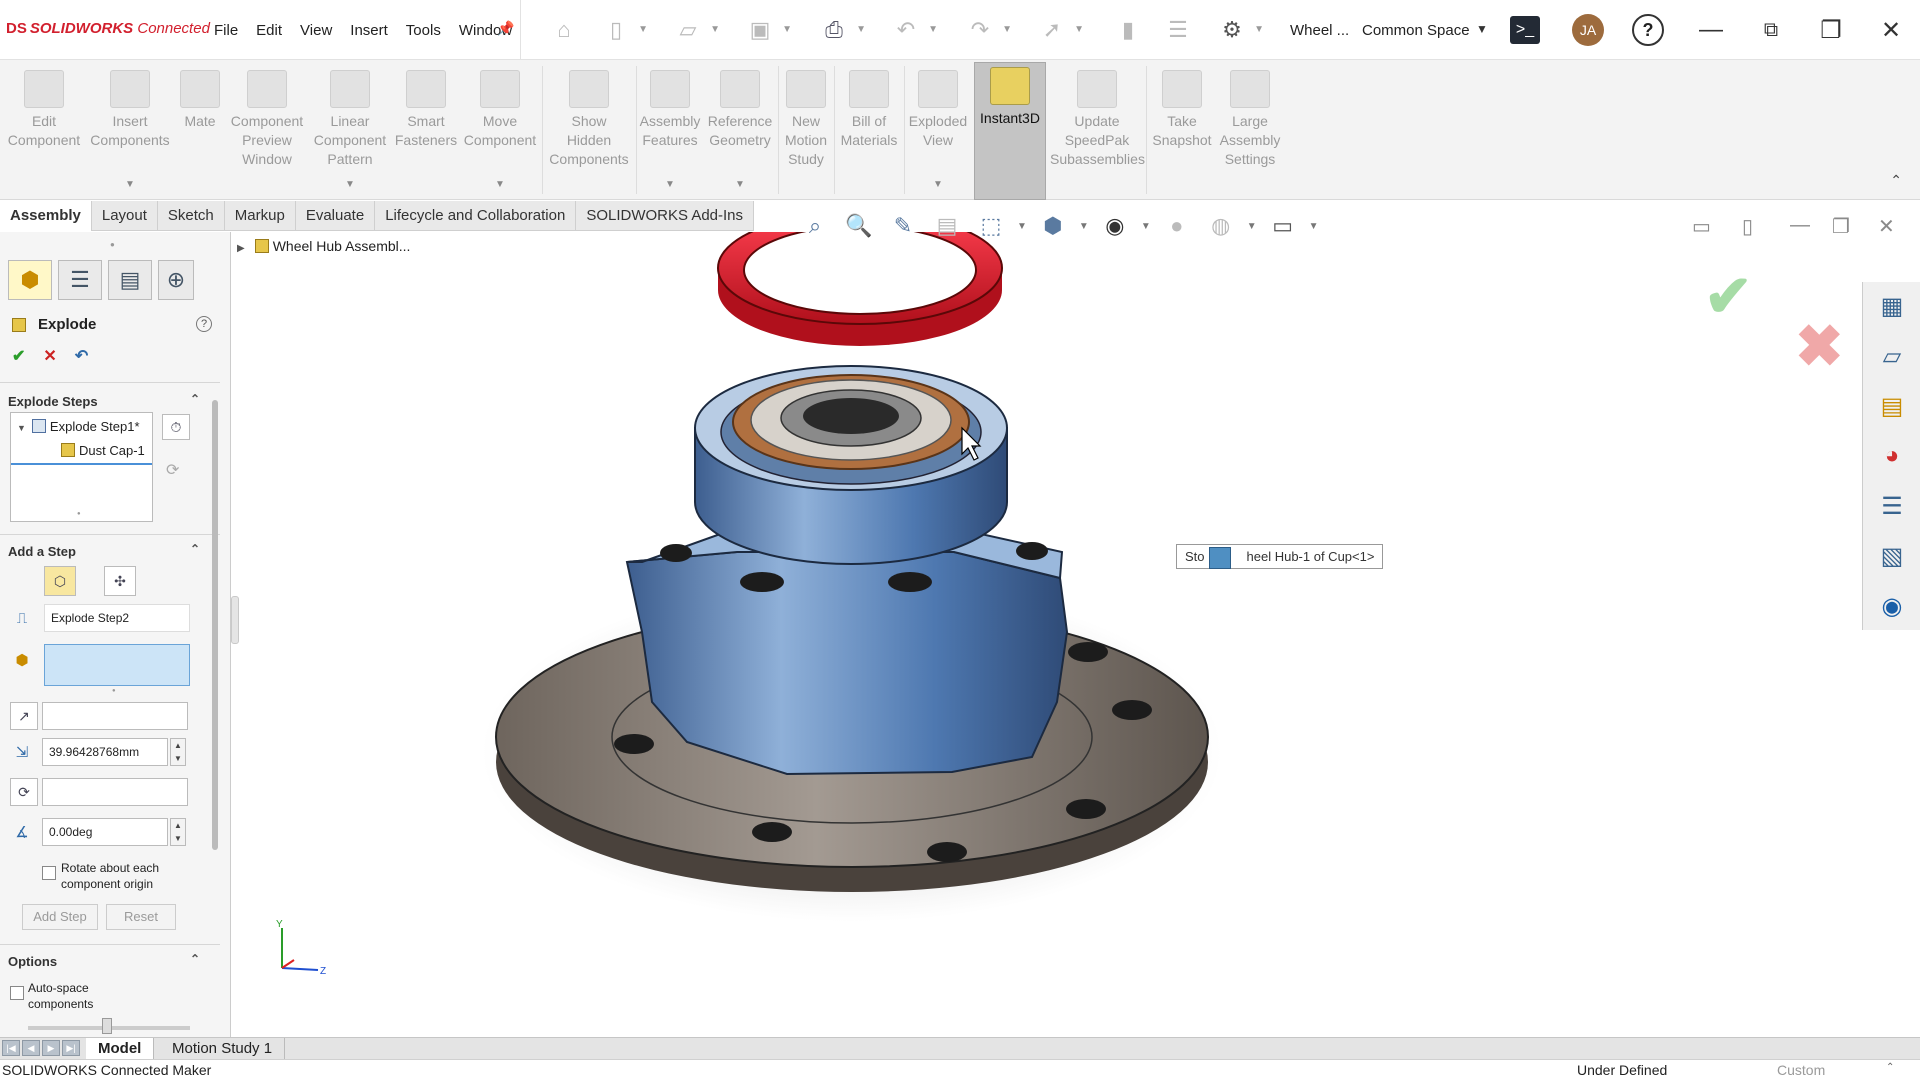 The width and height of the screenshot is (1920, 1080). Describe the element at coordinates (1182, 129) in the screenshot. I see `take-snapshot-button: Take Snapshot` at that location.